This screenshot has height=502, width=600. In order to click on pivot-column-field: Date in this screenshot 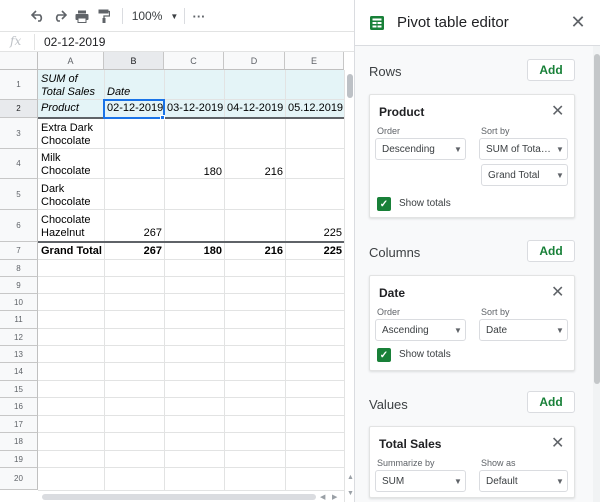, I will do `click(118, 92)`.